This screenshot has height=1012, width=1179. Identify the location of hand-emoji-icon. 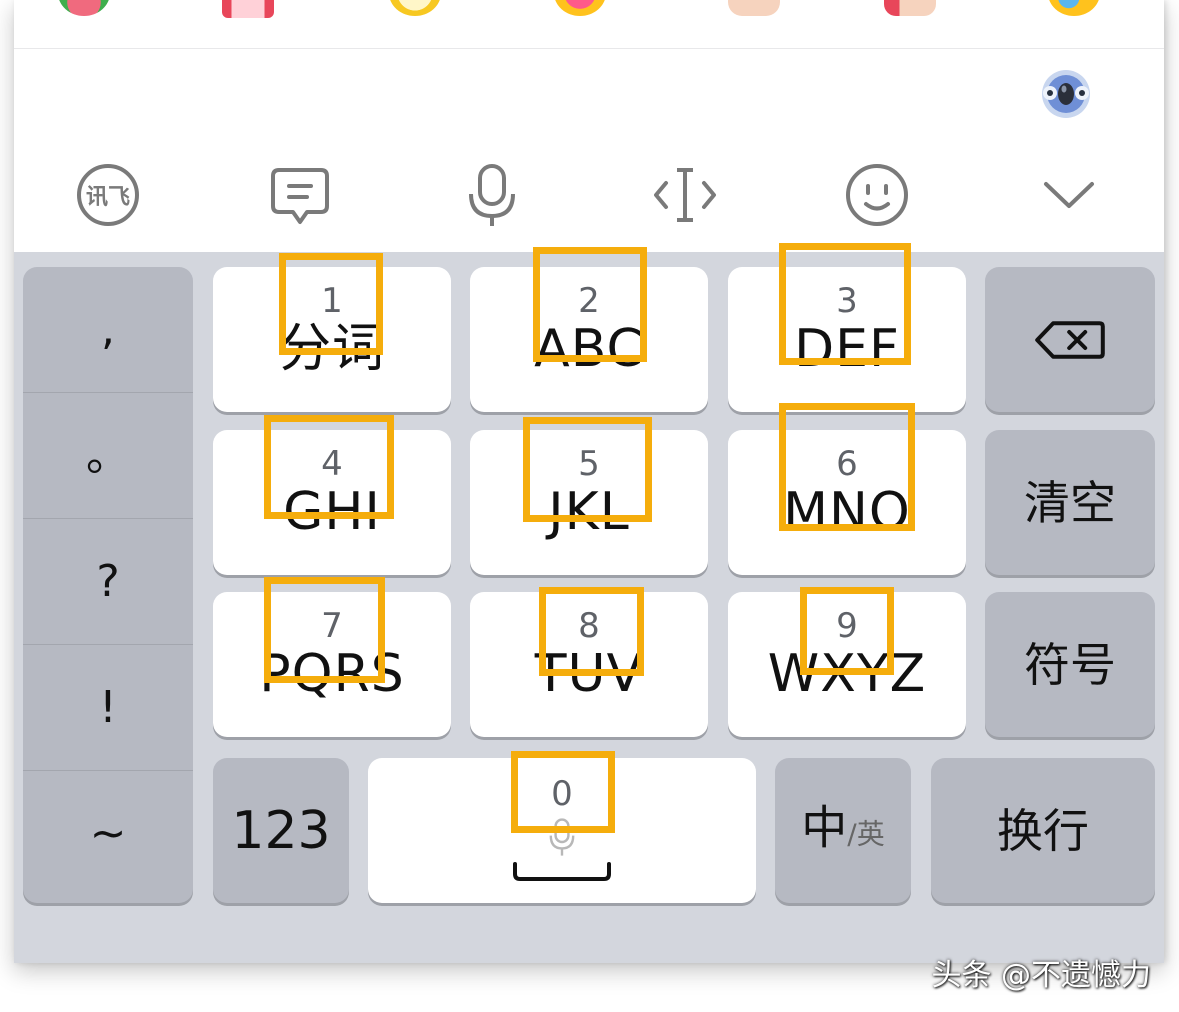
(754, 8).